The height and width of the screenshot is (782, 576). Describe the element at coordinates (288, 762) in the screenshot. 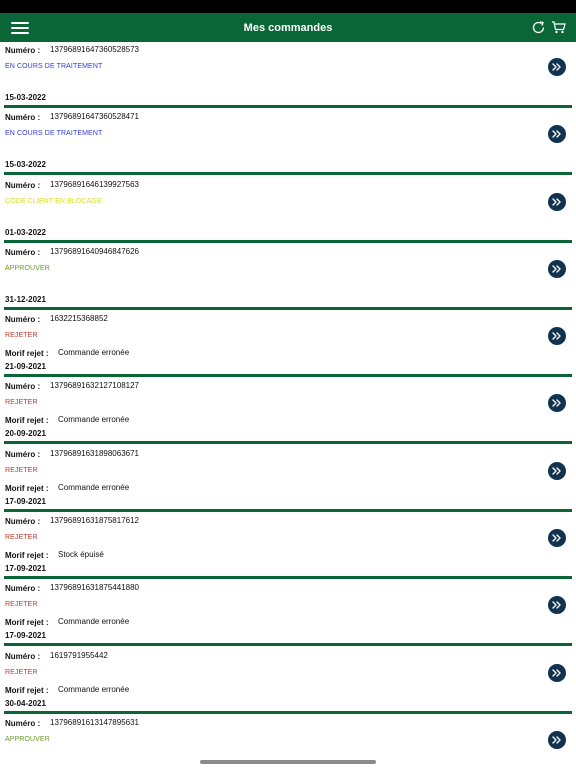

I see `home-indicator` at that location.